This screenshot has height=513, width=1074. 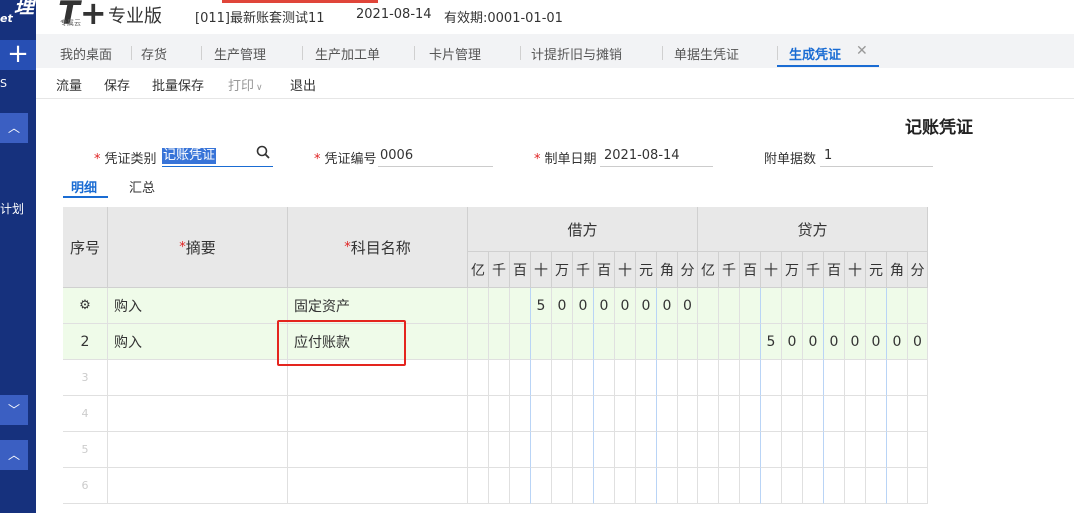 I want to click on tab-inventory: 存货, so click(x=154, y=53).